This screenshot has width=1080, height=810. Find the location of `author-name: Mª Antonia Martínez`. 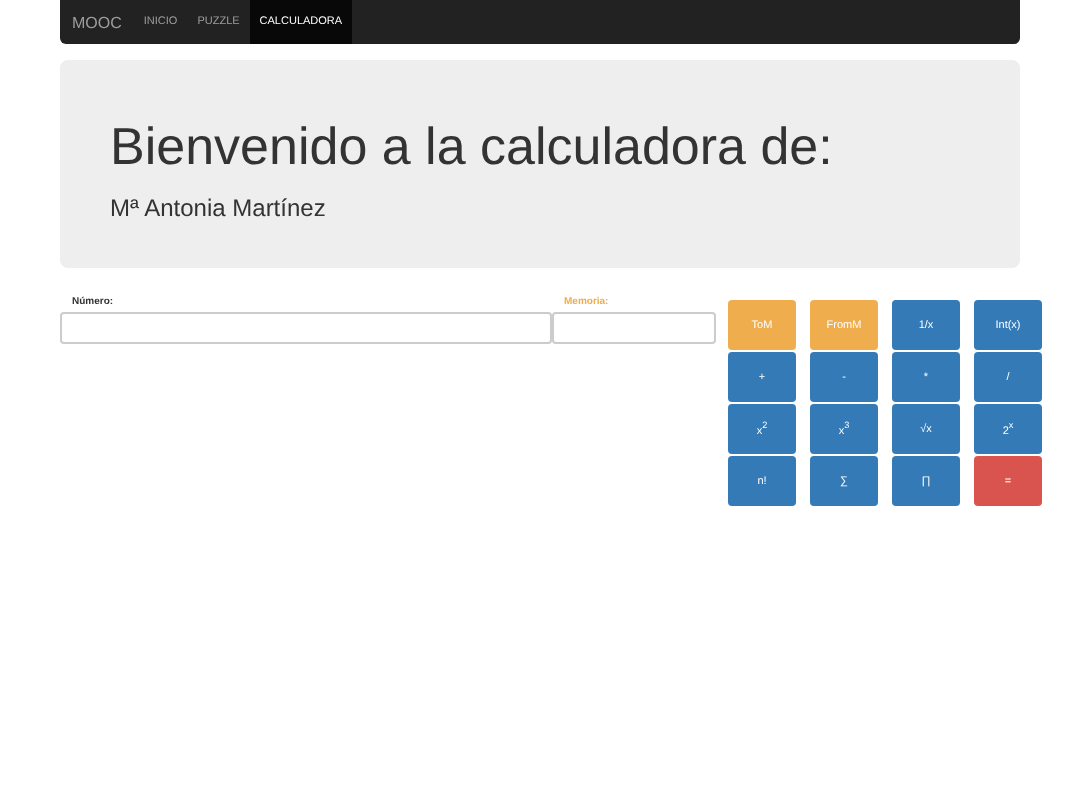

author-name: Mª Antonia Martínez is located at coordinates (219, 208).